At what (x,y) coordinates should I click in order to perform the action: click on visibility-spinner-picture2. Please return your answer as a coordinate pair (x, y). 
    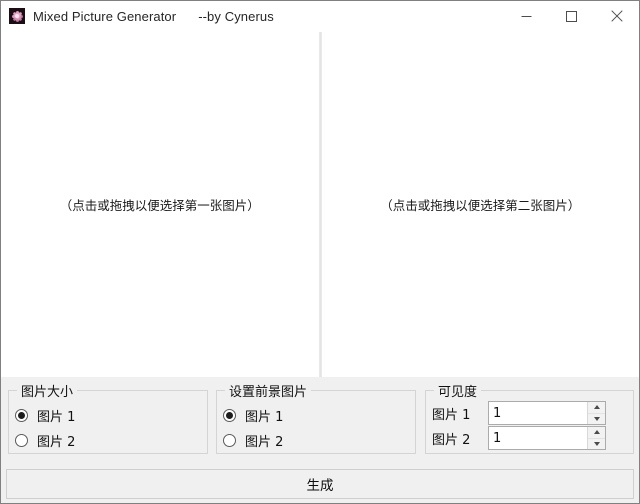
    Looking at the image, I should click on (547, 438).